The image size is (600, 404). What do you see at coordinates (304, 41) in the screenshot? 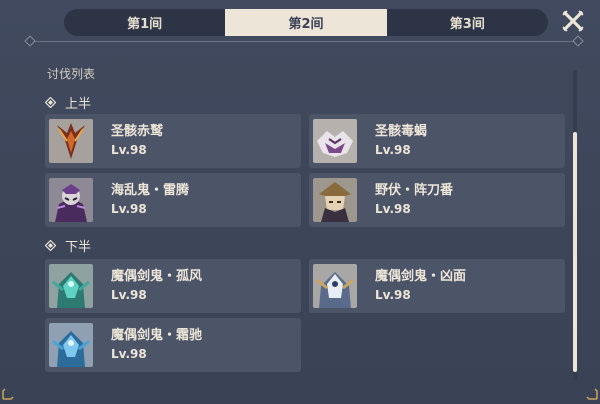
I see `header-divider` at bounding box center [304, 41].